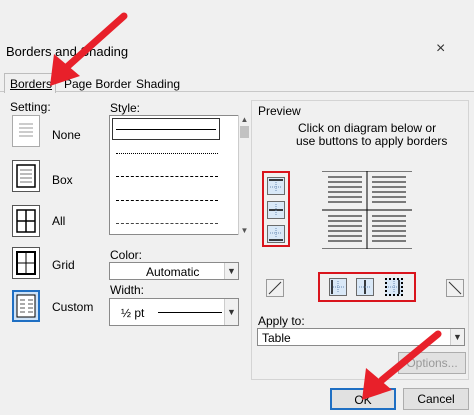 This screenshot has width=474, height=415. What do you see at coordinates (26, 306) in the screenshot?
I see `setting-custom-icon` at bounding box center [26, 306].